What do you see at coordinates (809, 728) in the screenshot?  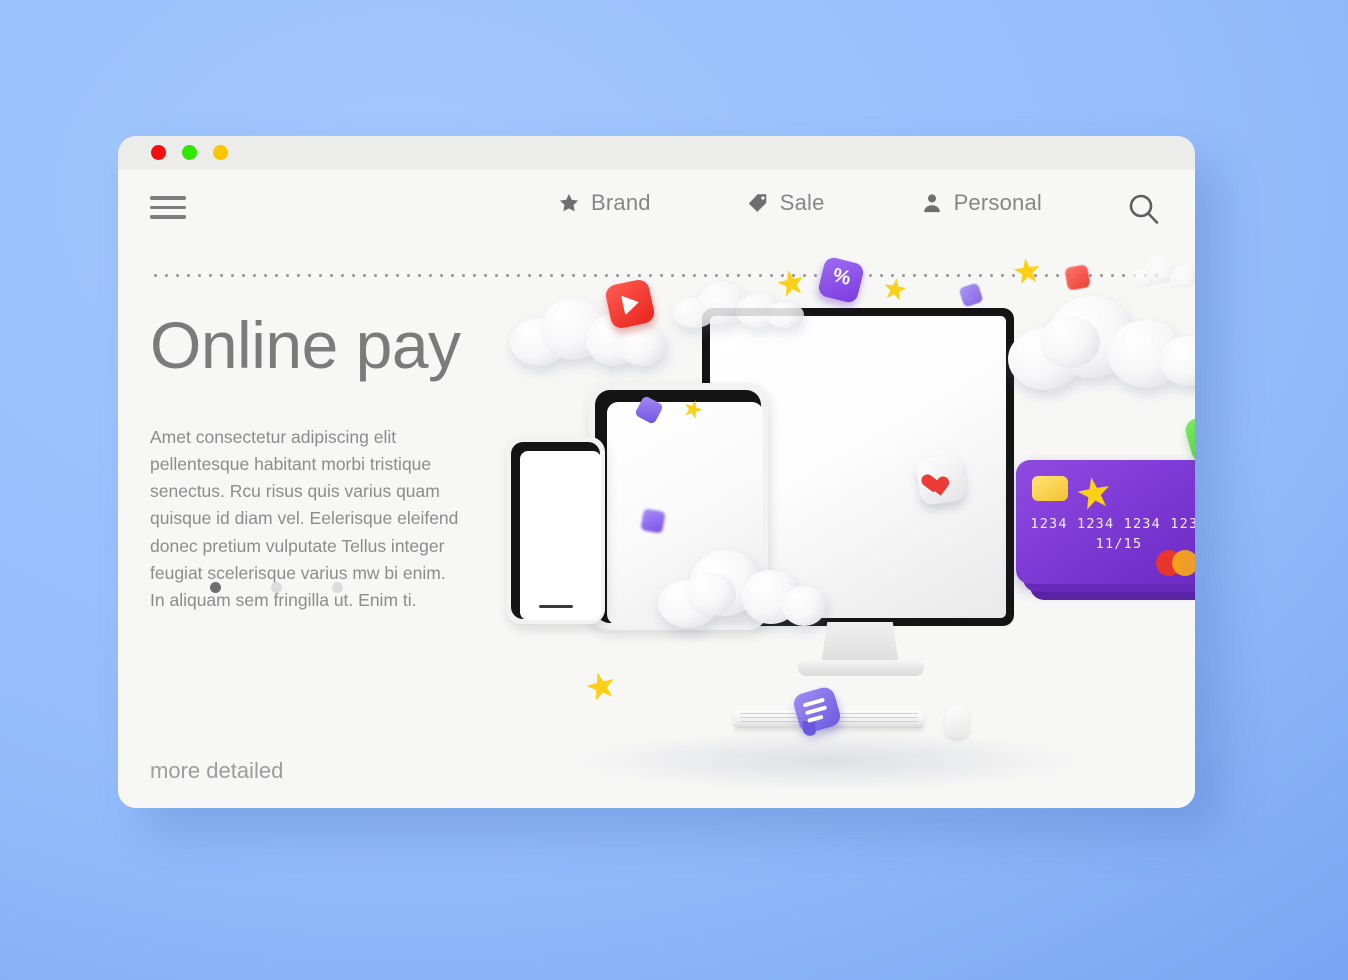 I see `bubble-tail` at bounding box center [809, 728].